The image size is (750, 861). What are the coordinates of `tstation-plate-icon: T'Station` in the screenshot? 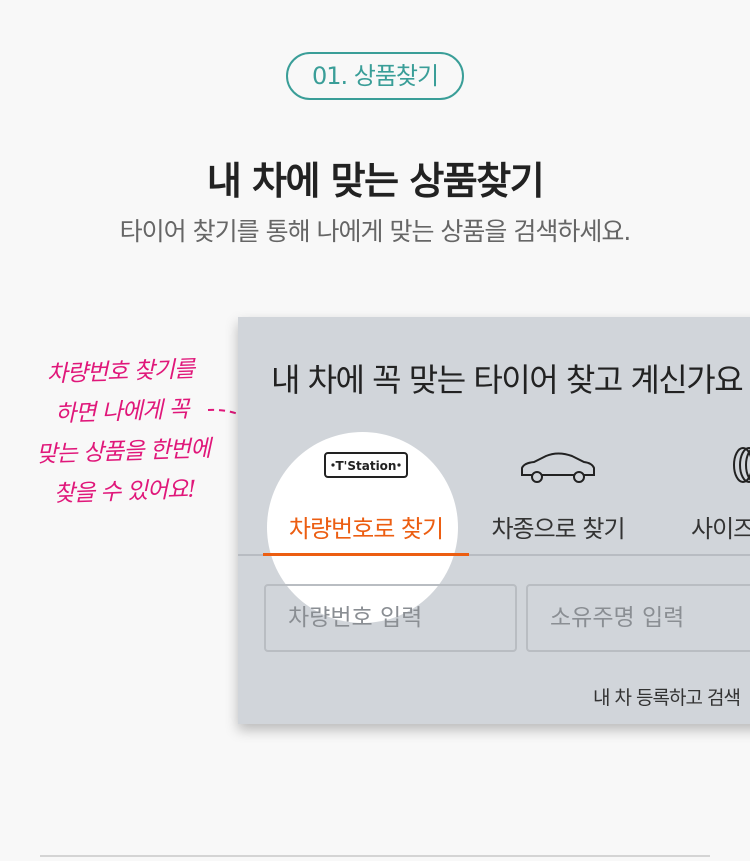 It's located at (366, 465).